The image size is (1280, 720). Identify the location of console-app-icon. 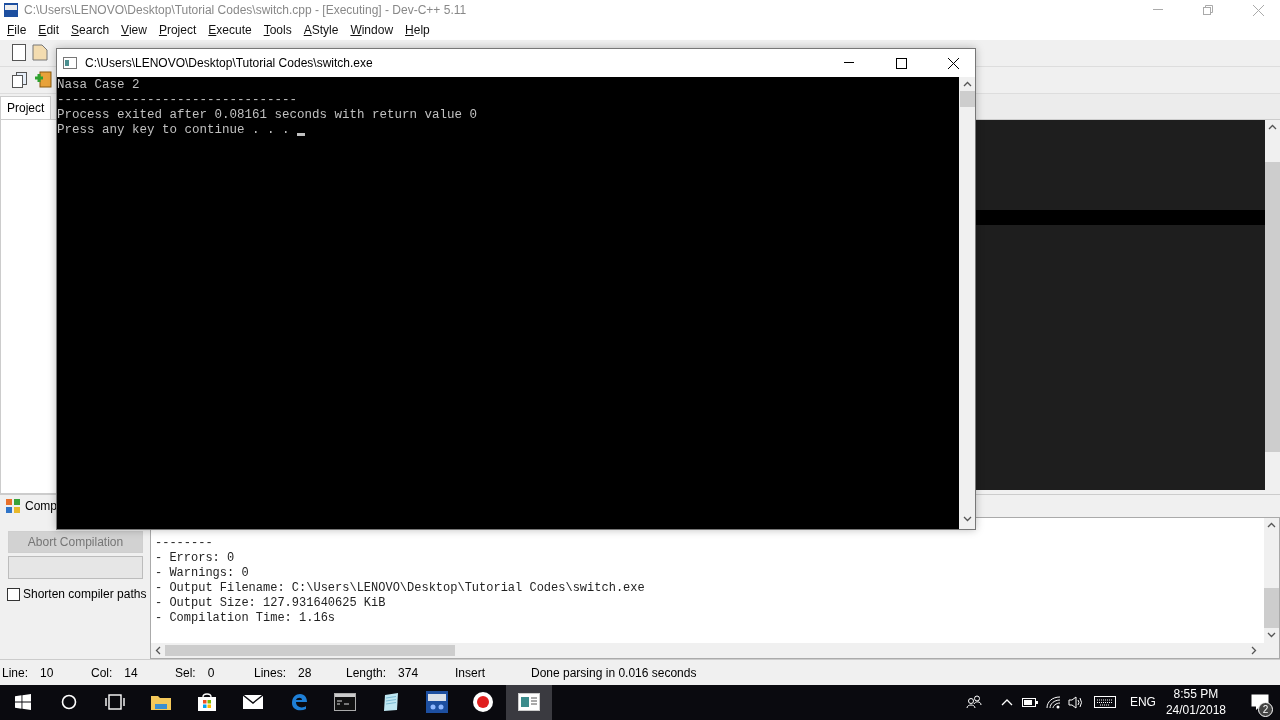
(70, 63).